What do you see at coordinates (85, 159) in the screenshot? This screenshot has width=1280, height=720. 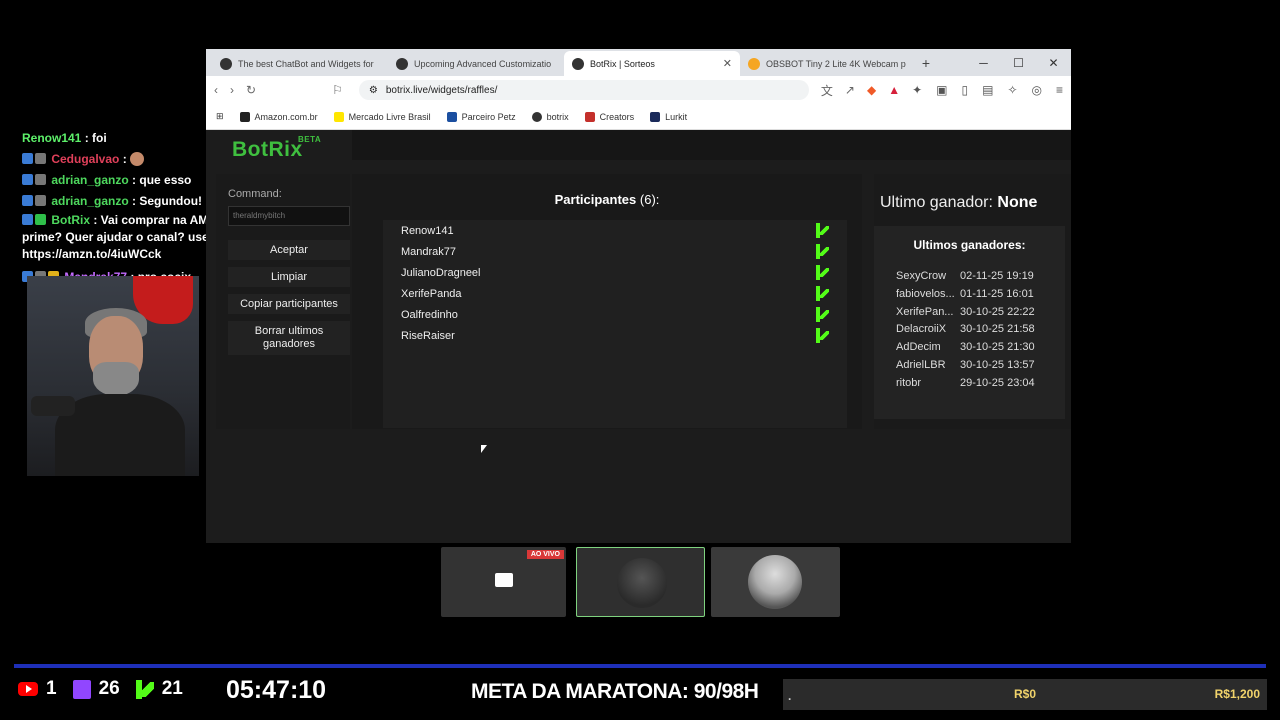 I see `chat-username: Cedugalvao` at bounding box center [85, 159].